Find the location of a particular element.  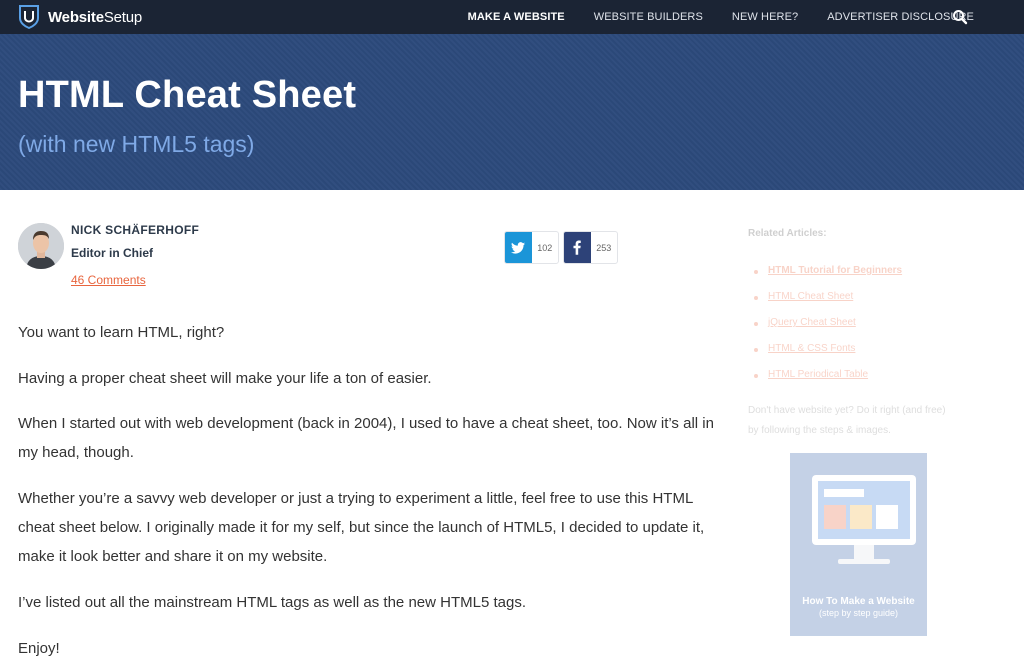

promo-subtitle: (step by step guide) is located at coordinates (858, 613).